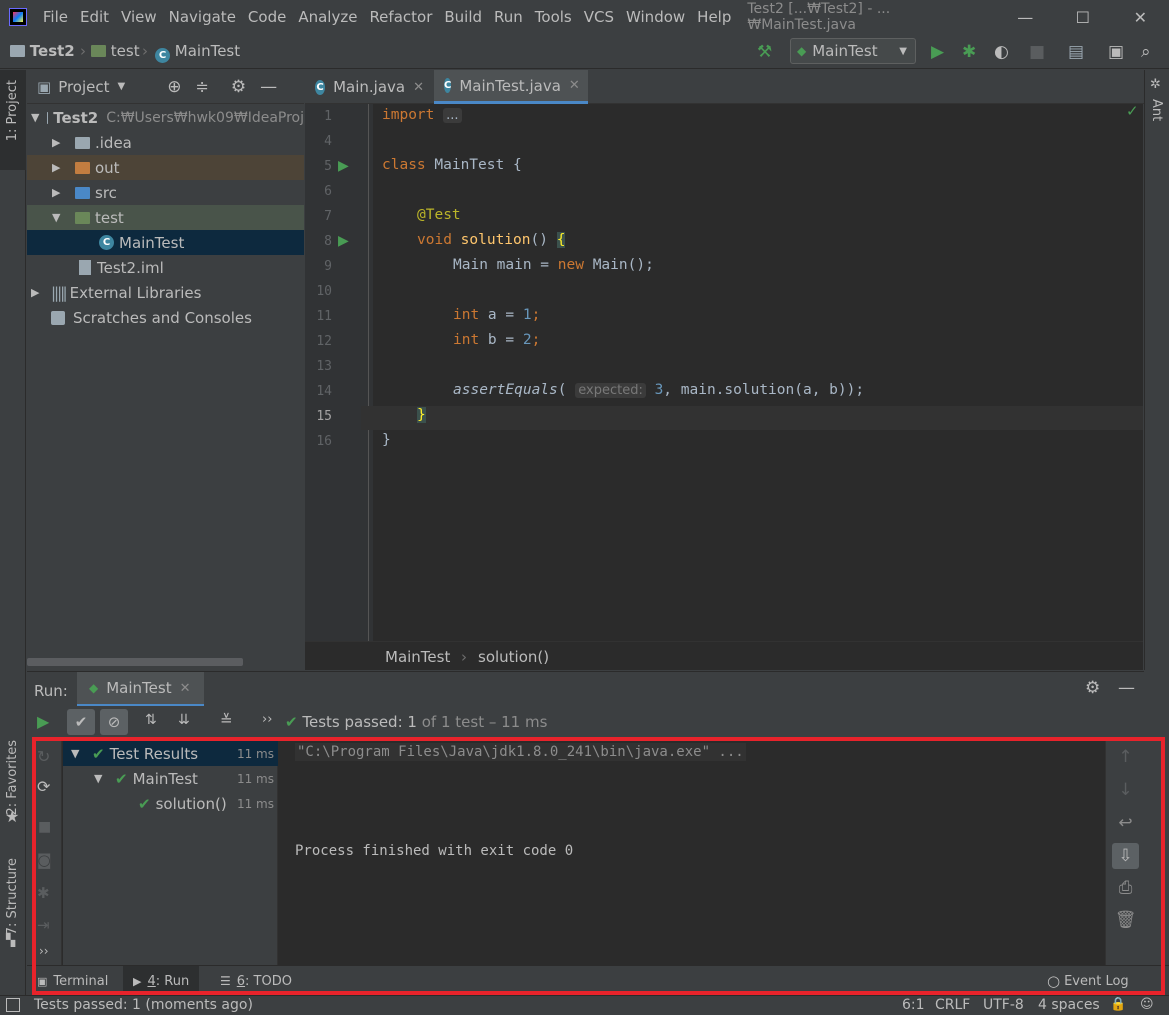  Describe the element at coordinates (43, 756) in the screenshot. I see `rerun-failed-icon: ↻` at that location.